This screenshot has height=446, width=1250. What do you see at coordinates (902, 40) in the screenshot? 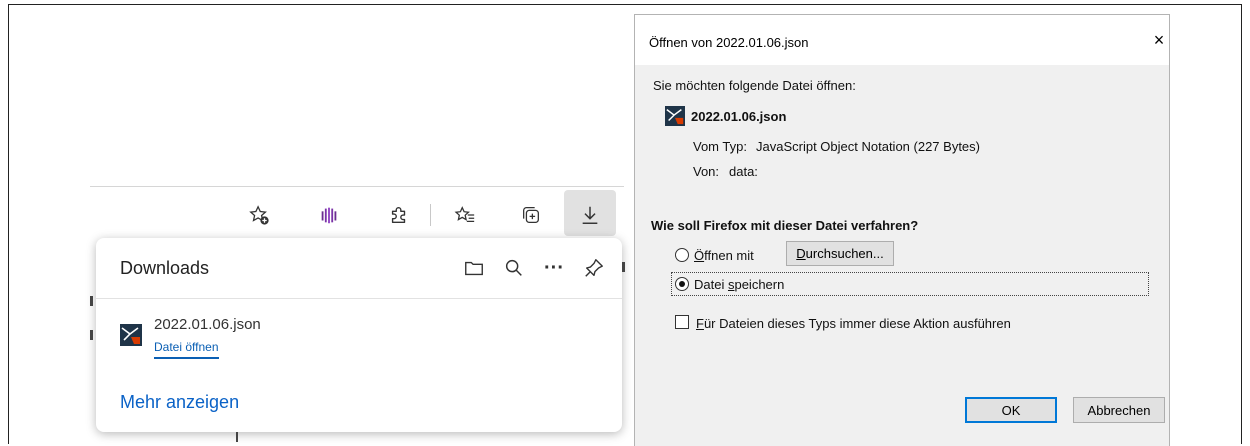
I see `dialog-titlebar: Öffnen von 2022.01.06.json ×` at bounding box center [902, 40].